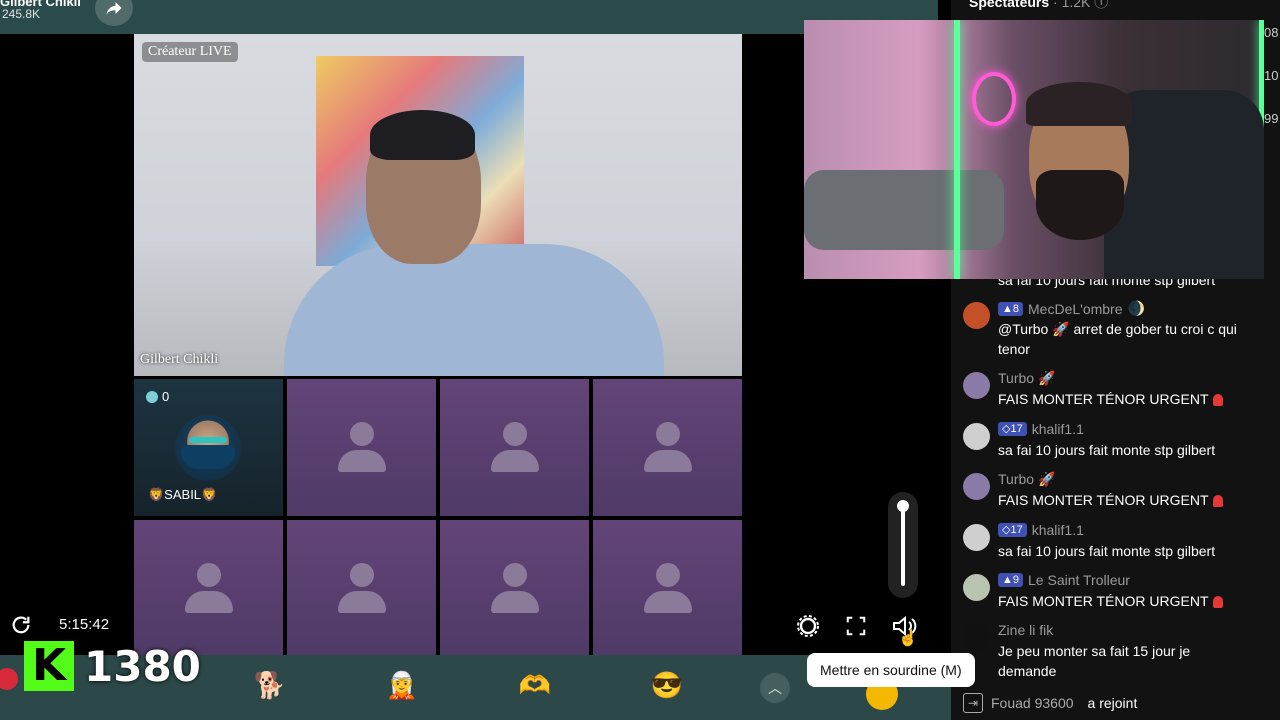  Describe the element at coordinates (957, 149) in the screenshot. I see `neon-light` at that location.